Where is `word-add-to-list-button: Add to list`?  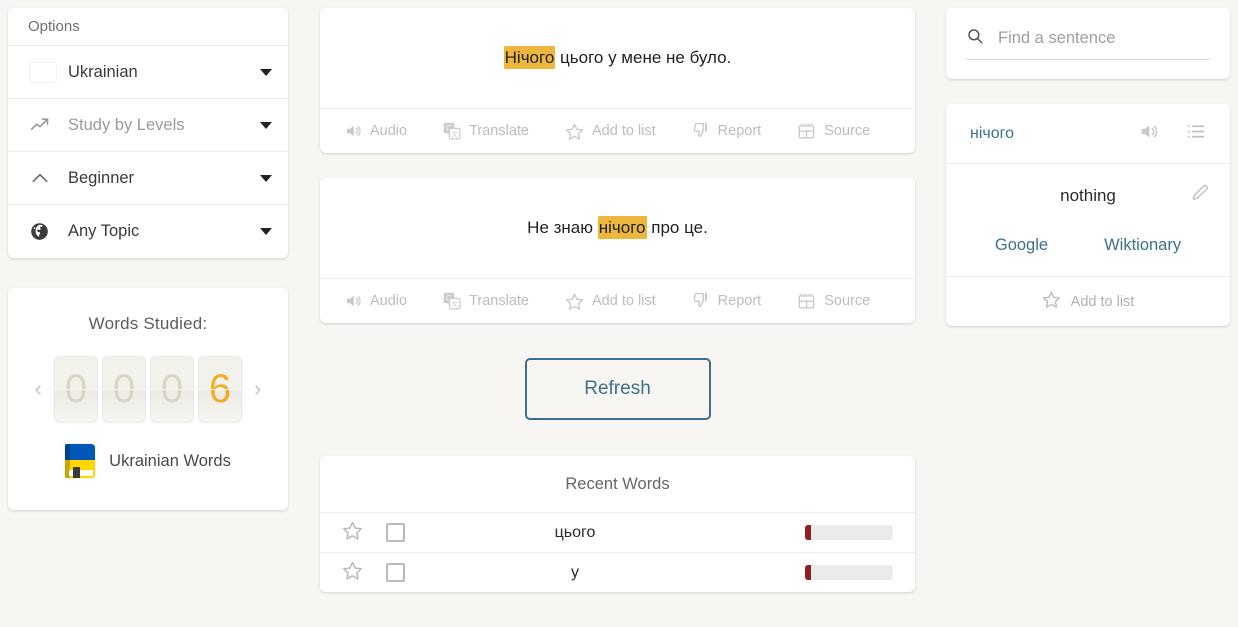
word-add-to-list-button: Add to list is located at coordinates (1088, 301).